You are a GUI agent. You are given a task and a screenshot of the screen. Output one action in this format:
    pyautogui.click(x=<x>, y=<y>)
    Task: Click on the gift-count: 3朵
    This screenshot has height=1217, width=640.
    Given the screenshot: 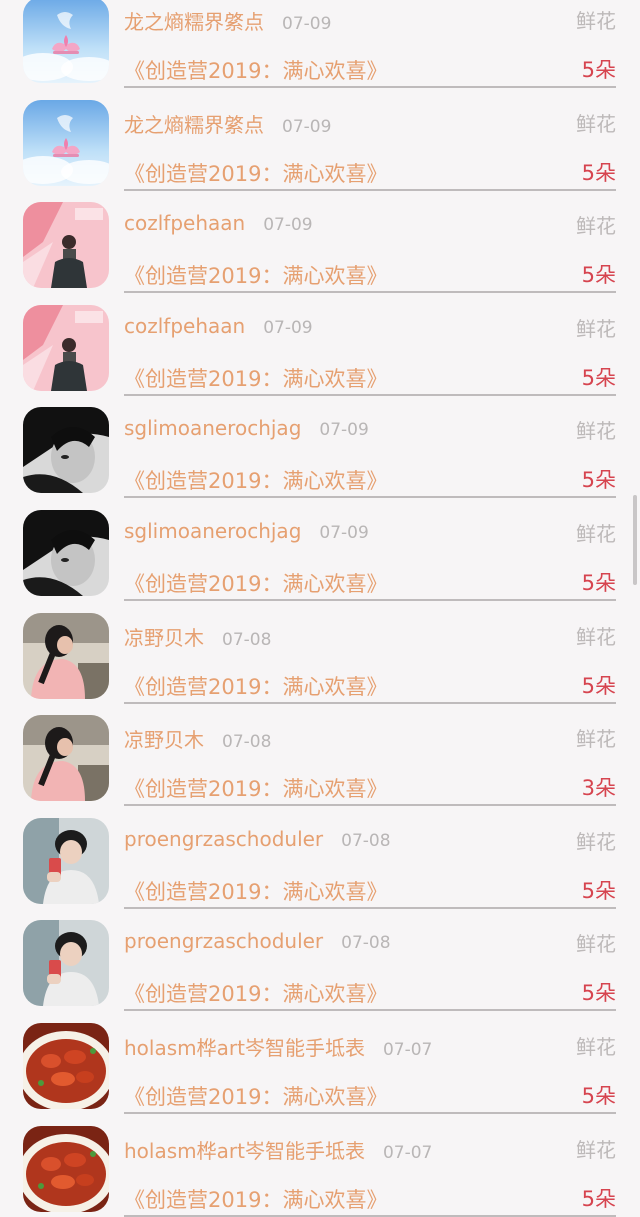 What is the action you would take?
    pyautogui.click(x=598, y=788)
    